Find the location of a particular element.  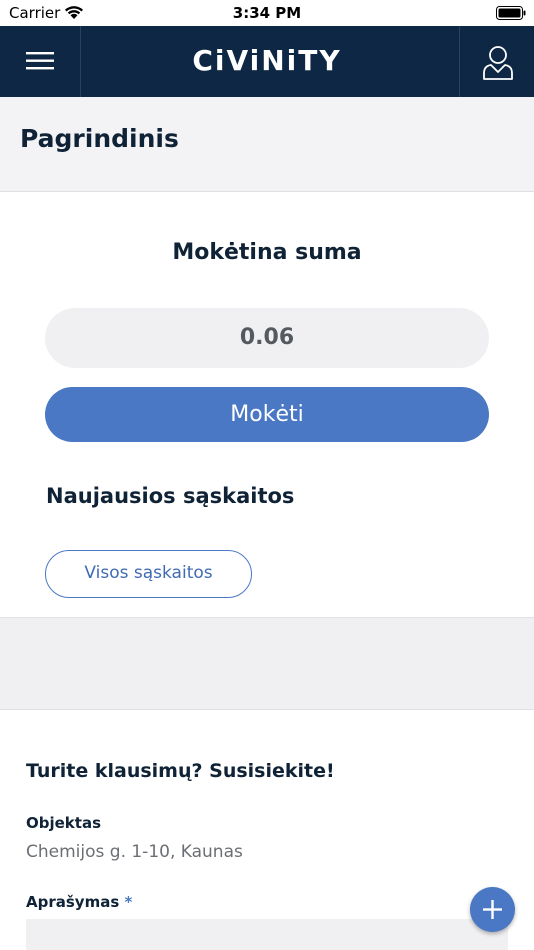

status-bar: Carrier 3:34 PM is located at coordinates (267, 13).